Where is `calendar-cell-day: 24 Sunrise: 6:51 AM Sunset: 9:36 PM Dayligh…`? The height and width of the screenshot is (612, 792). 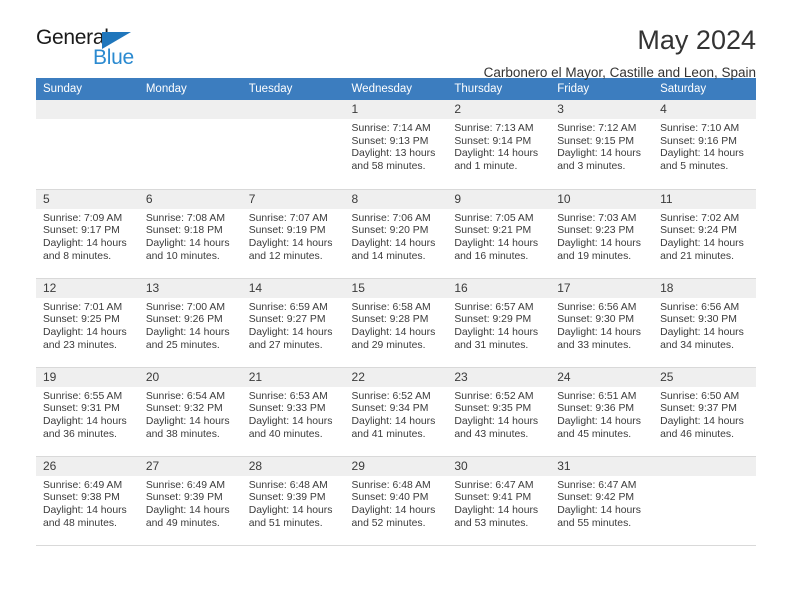 calendar-cell-day: 24 Sunrise: 6:51 AM Sunset: 9:36 PM Dayligh… is located at coordinates (602, 412).